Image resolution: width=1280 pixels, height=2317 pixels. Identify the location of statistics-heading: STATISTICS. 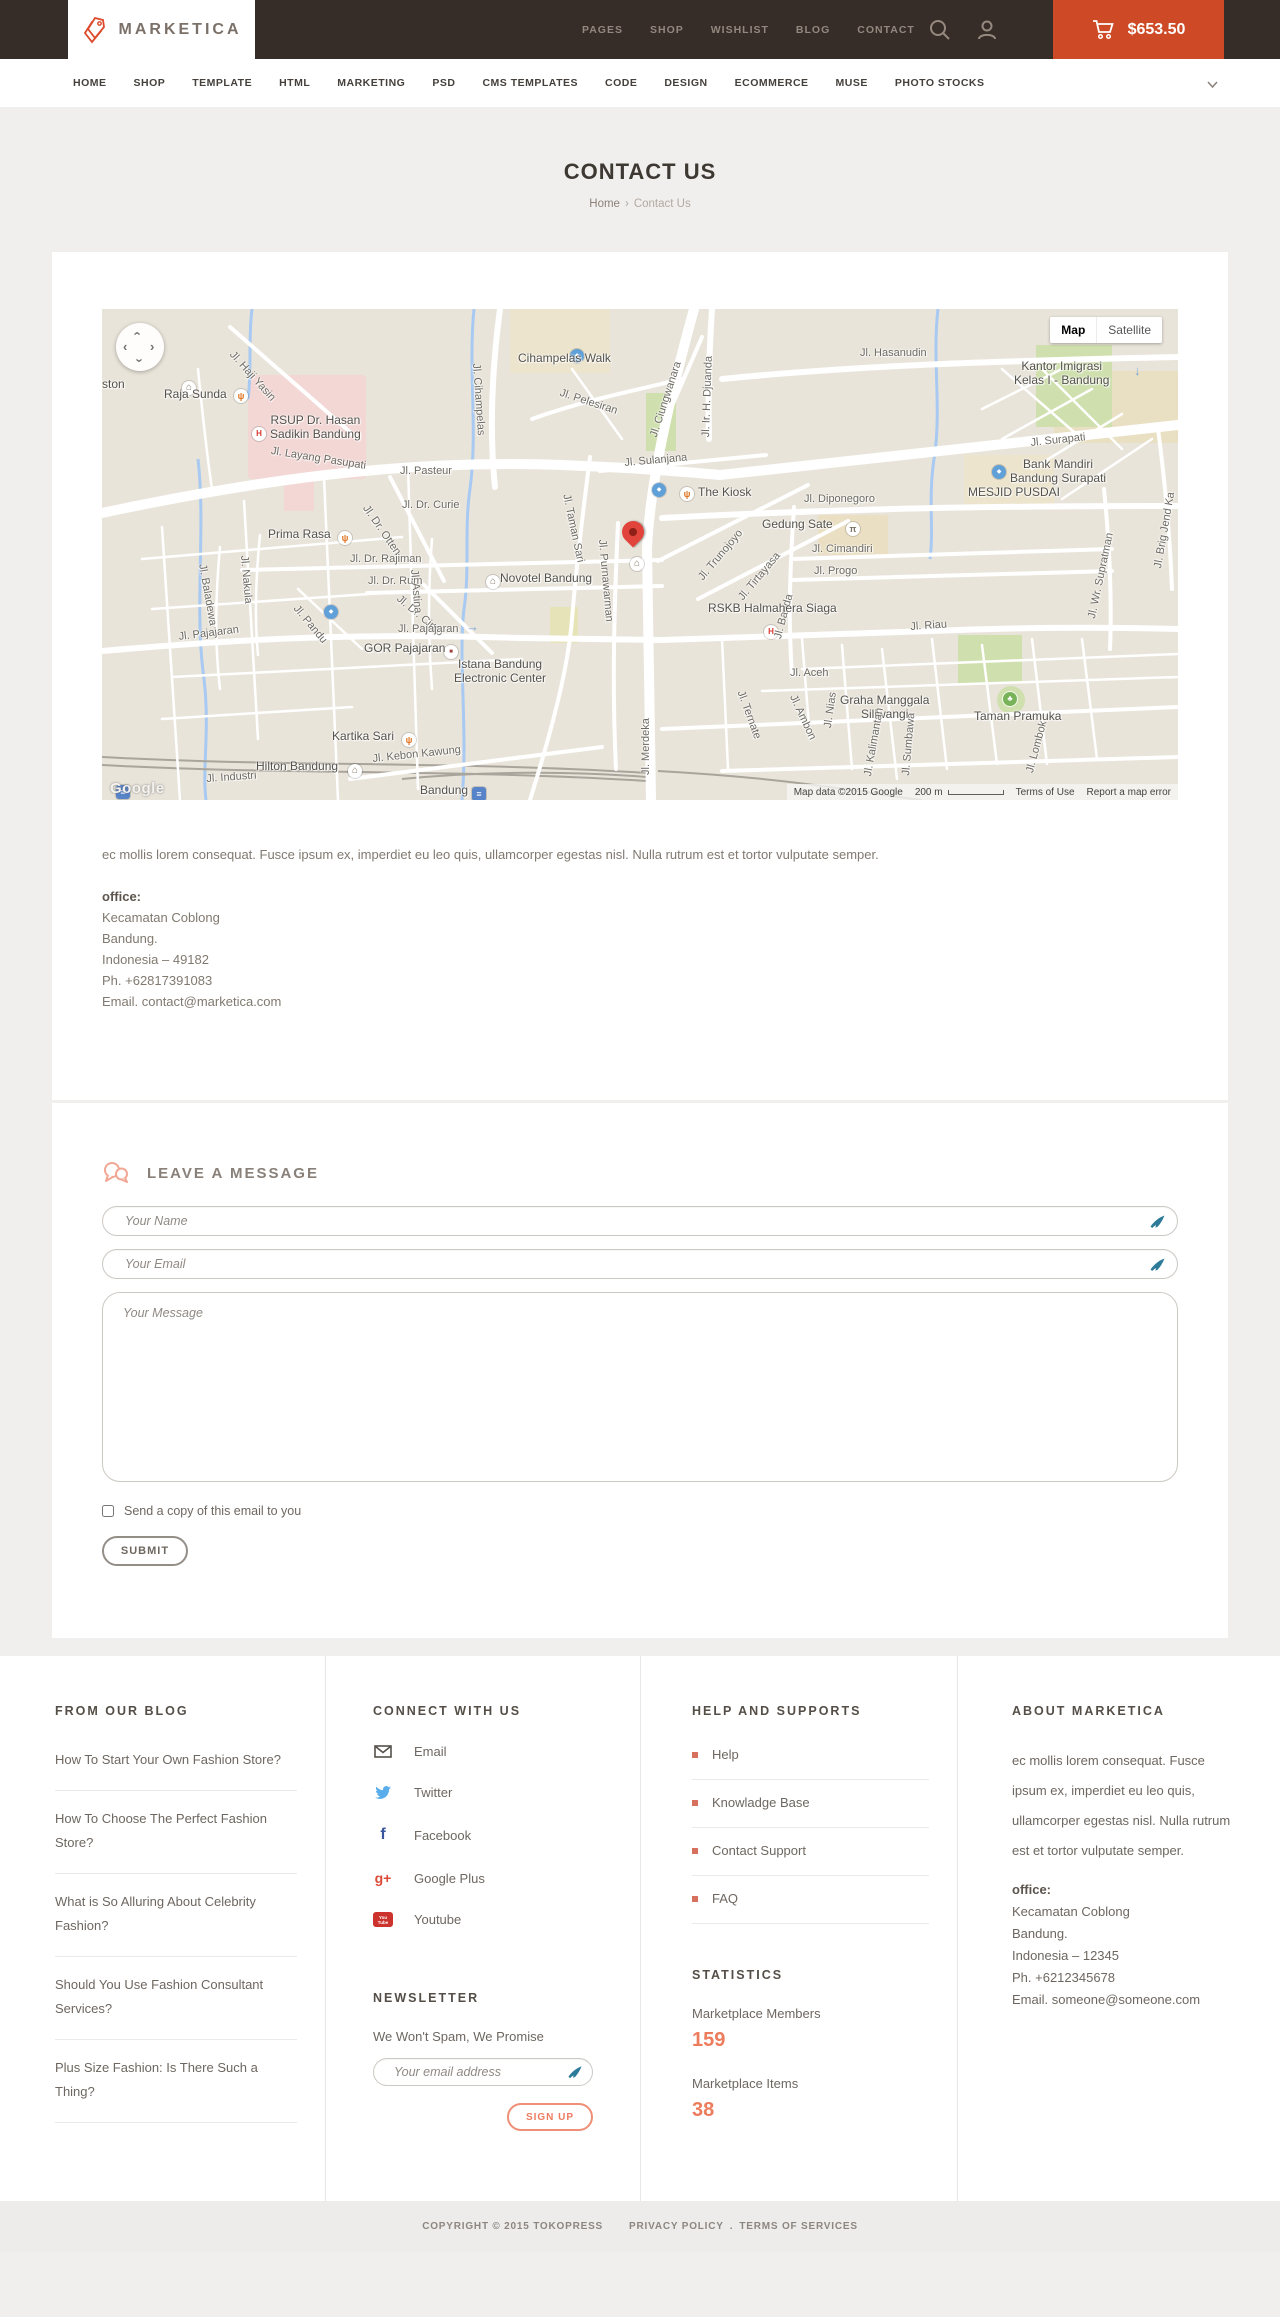
(738, 1975).